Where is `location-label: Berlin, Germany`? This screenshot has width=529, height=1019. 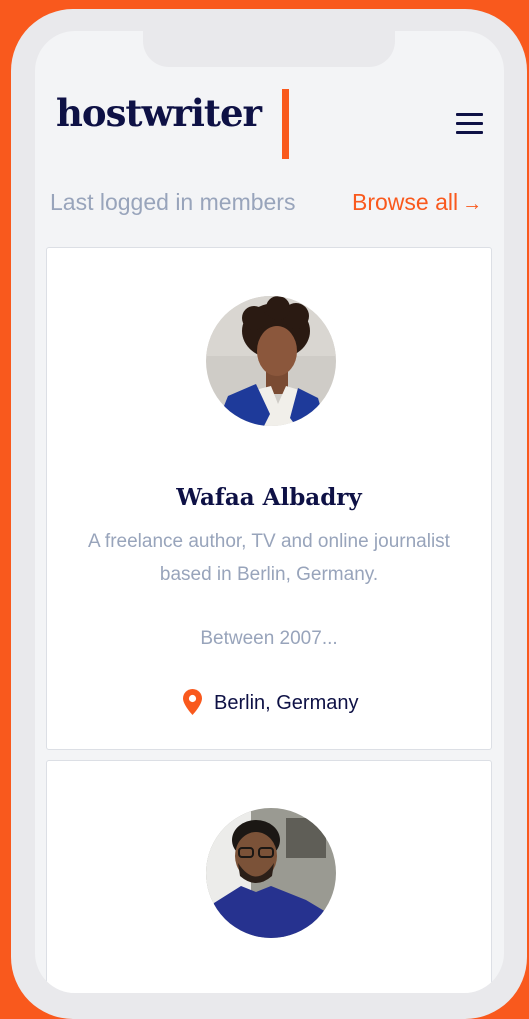
location-label: Berlin, Germany is located at coordinates (286, 703).